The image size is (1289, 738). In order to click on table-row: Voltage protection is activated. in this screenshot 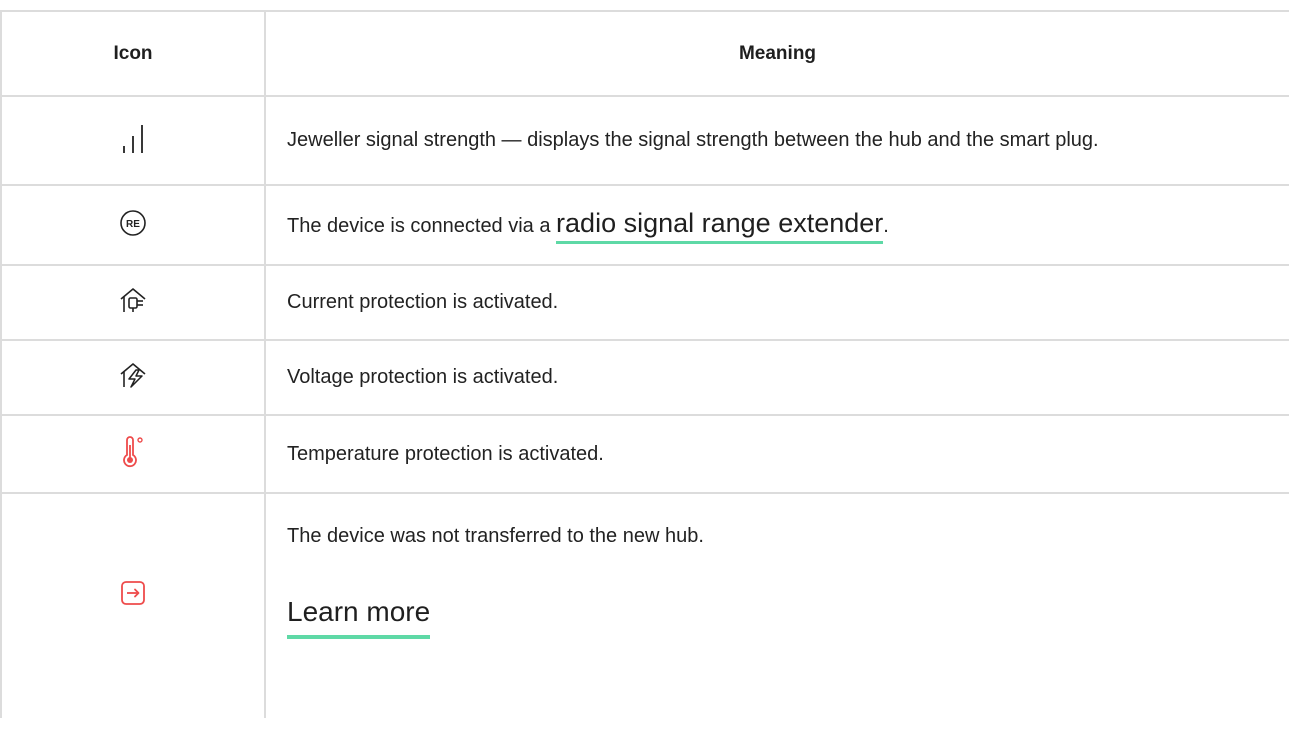, I will do `click(644, 377)`.